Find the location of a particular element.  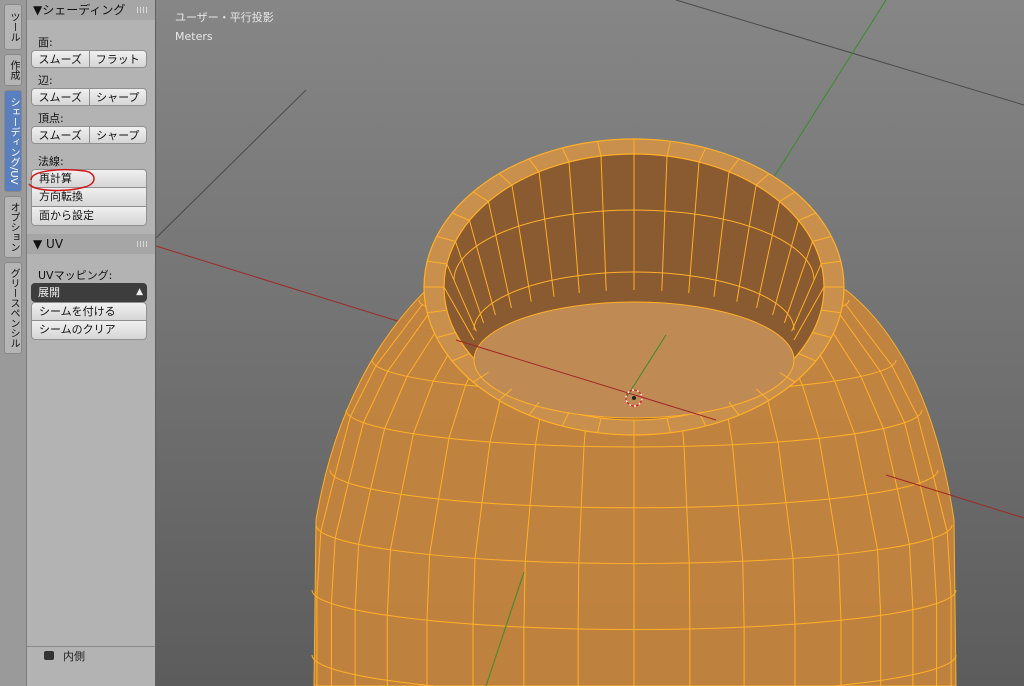

edge-smooth-button: スムーズ is located at coordinates (60, 97).